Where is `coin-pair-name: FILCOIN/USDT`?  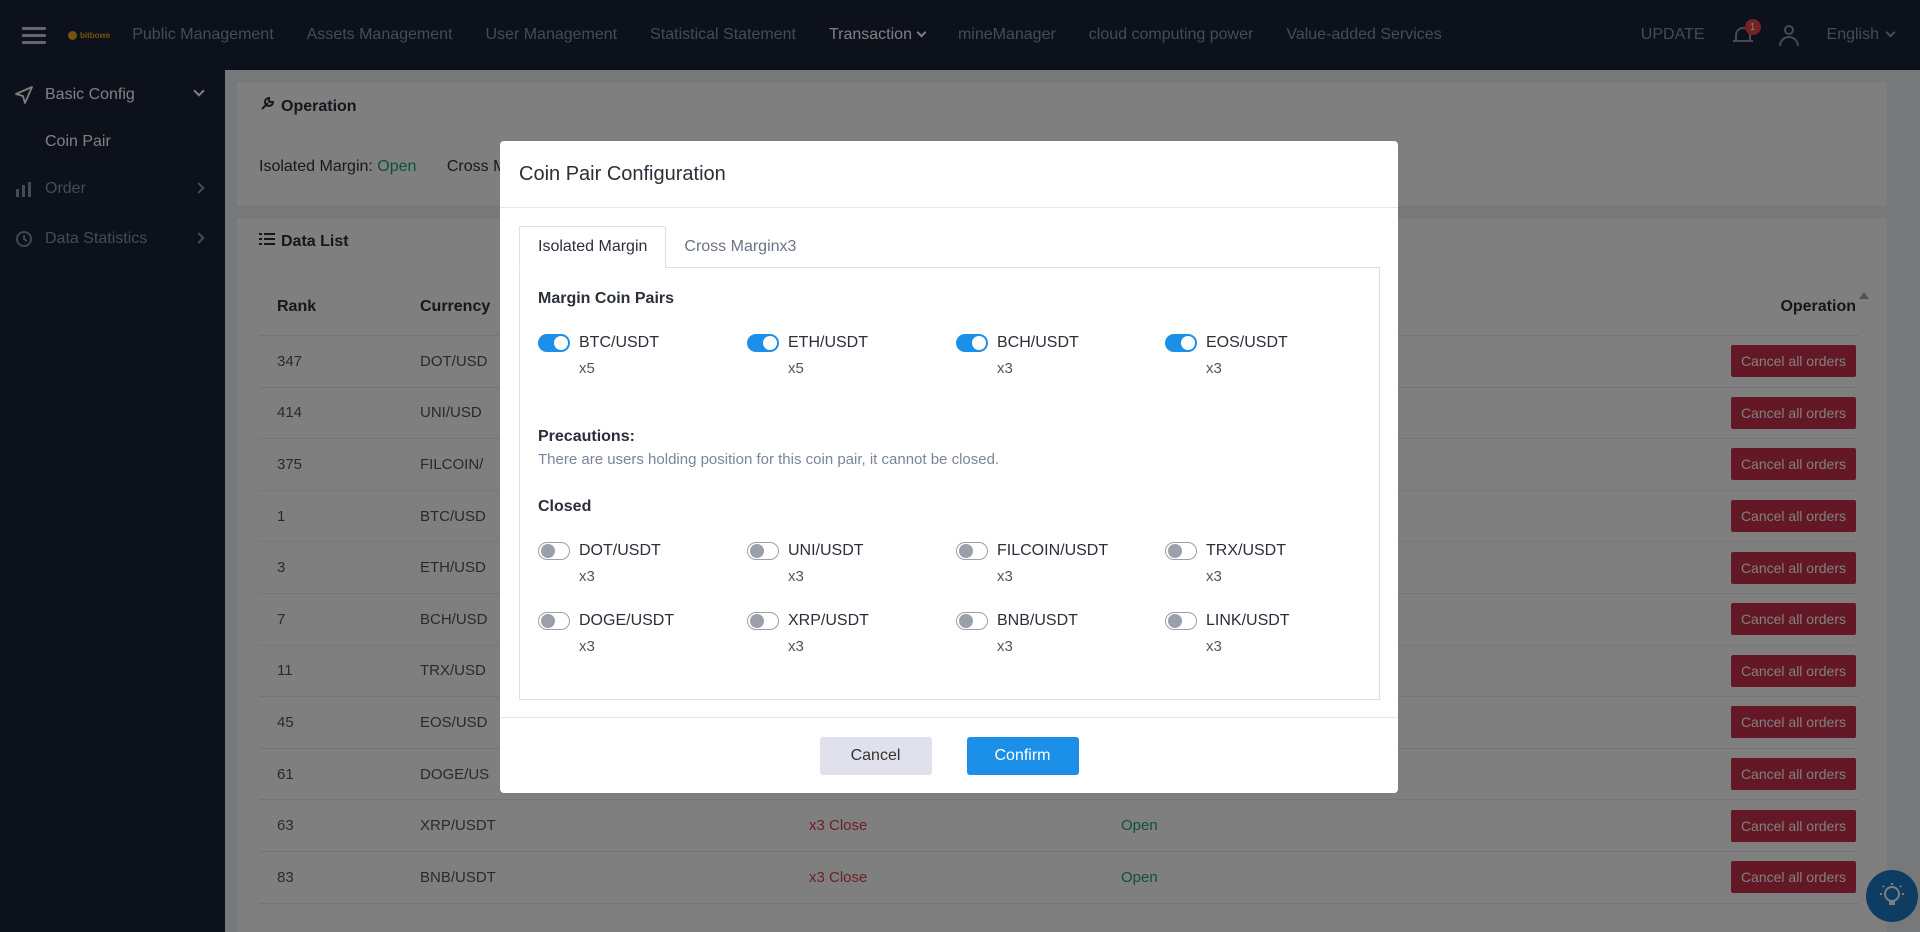 coin-pair-name: FILCOIN/USDT is located at coordinates (1053, 550).